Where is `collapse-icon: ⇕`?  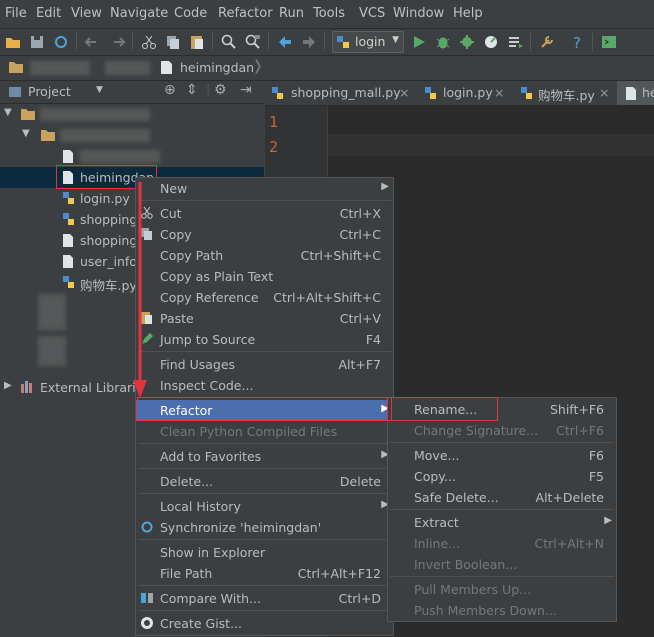 collapse-icon: ⇕ is located at coordinates (192, 90).